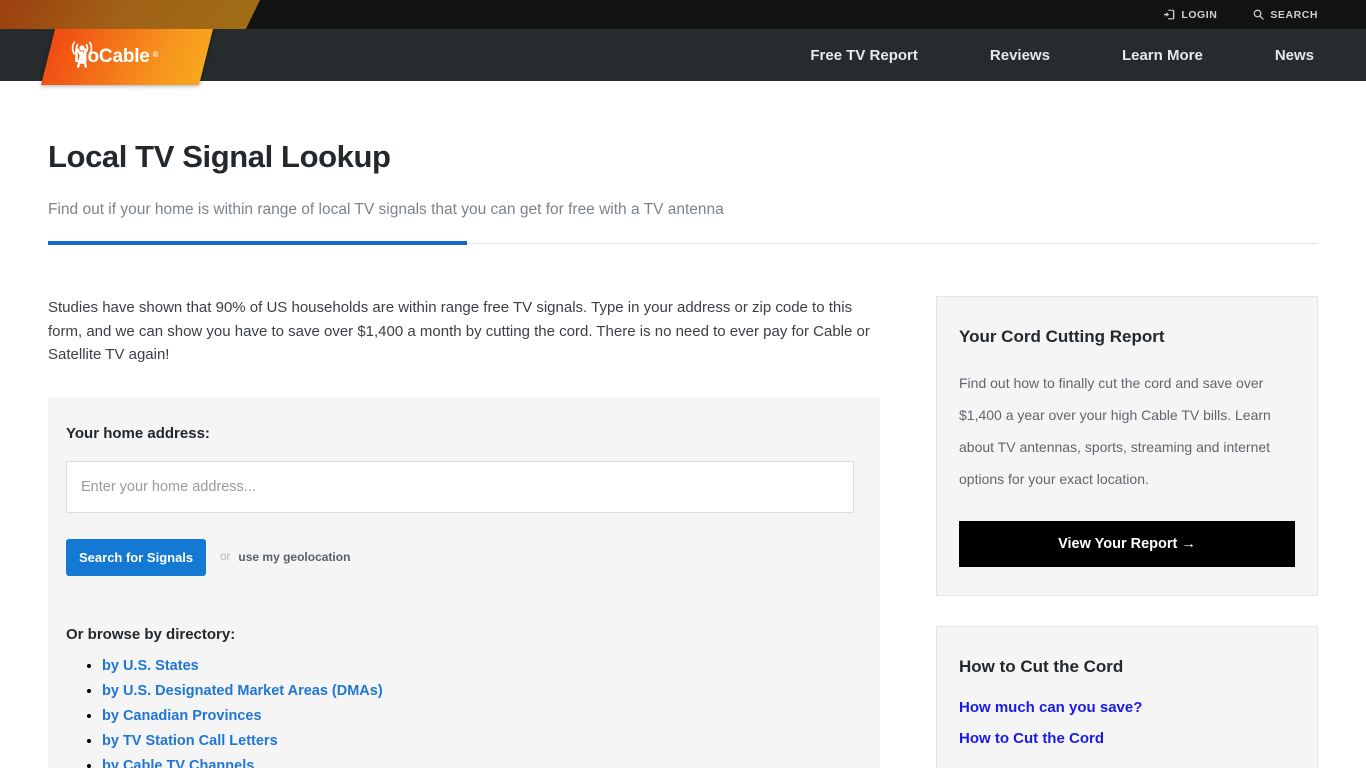 This screenshot has width=1366, height=768. What do you see at coordinates (482, 716) in the screenshot?
I see `list-item: by Canadian Provinces` at bounding box center [482, 716].